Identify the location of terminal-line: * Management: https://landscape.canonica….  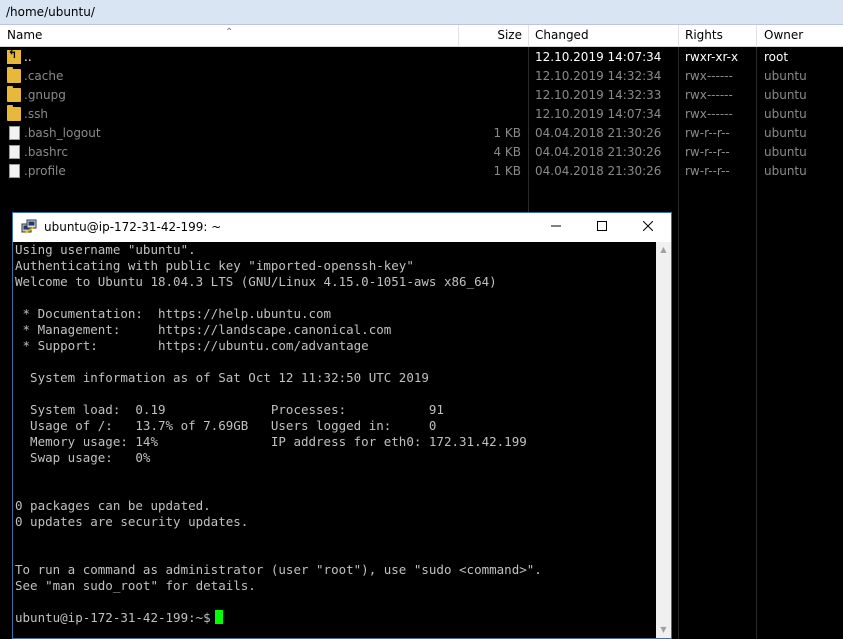
(203, 329).